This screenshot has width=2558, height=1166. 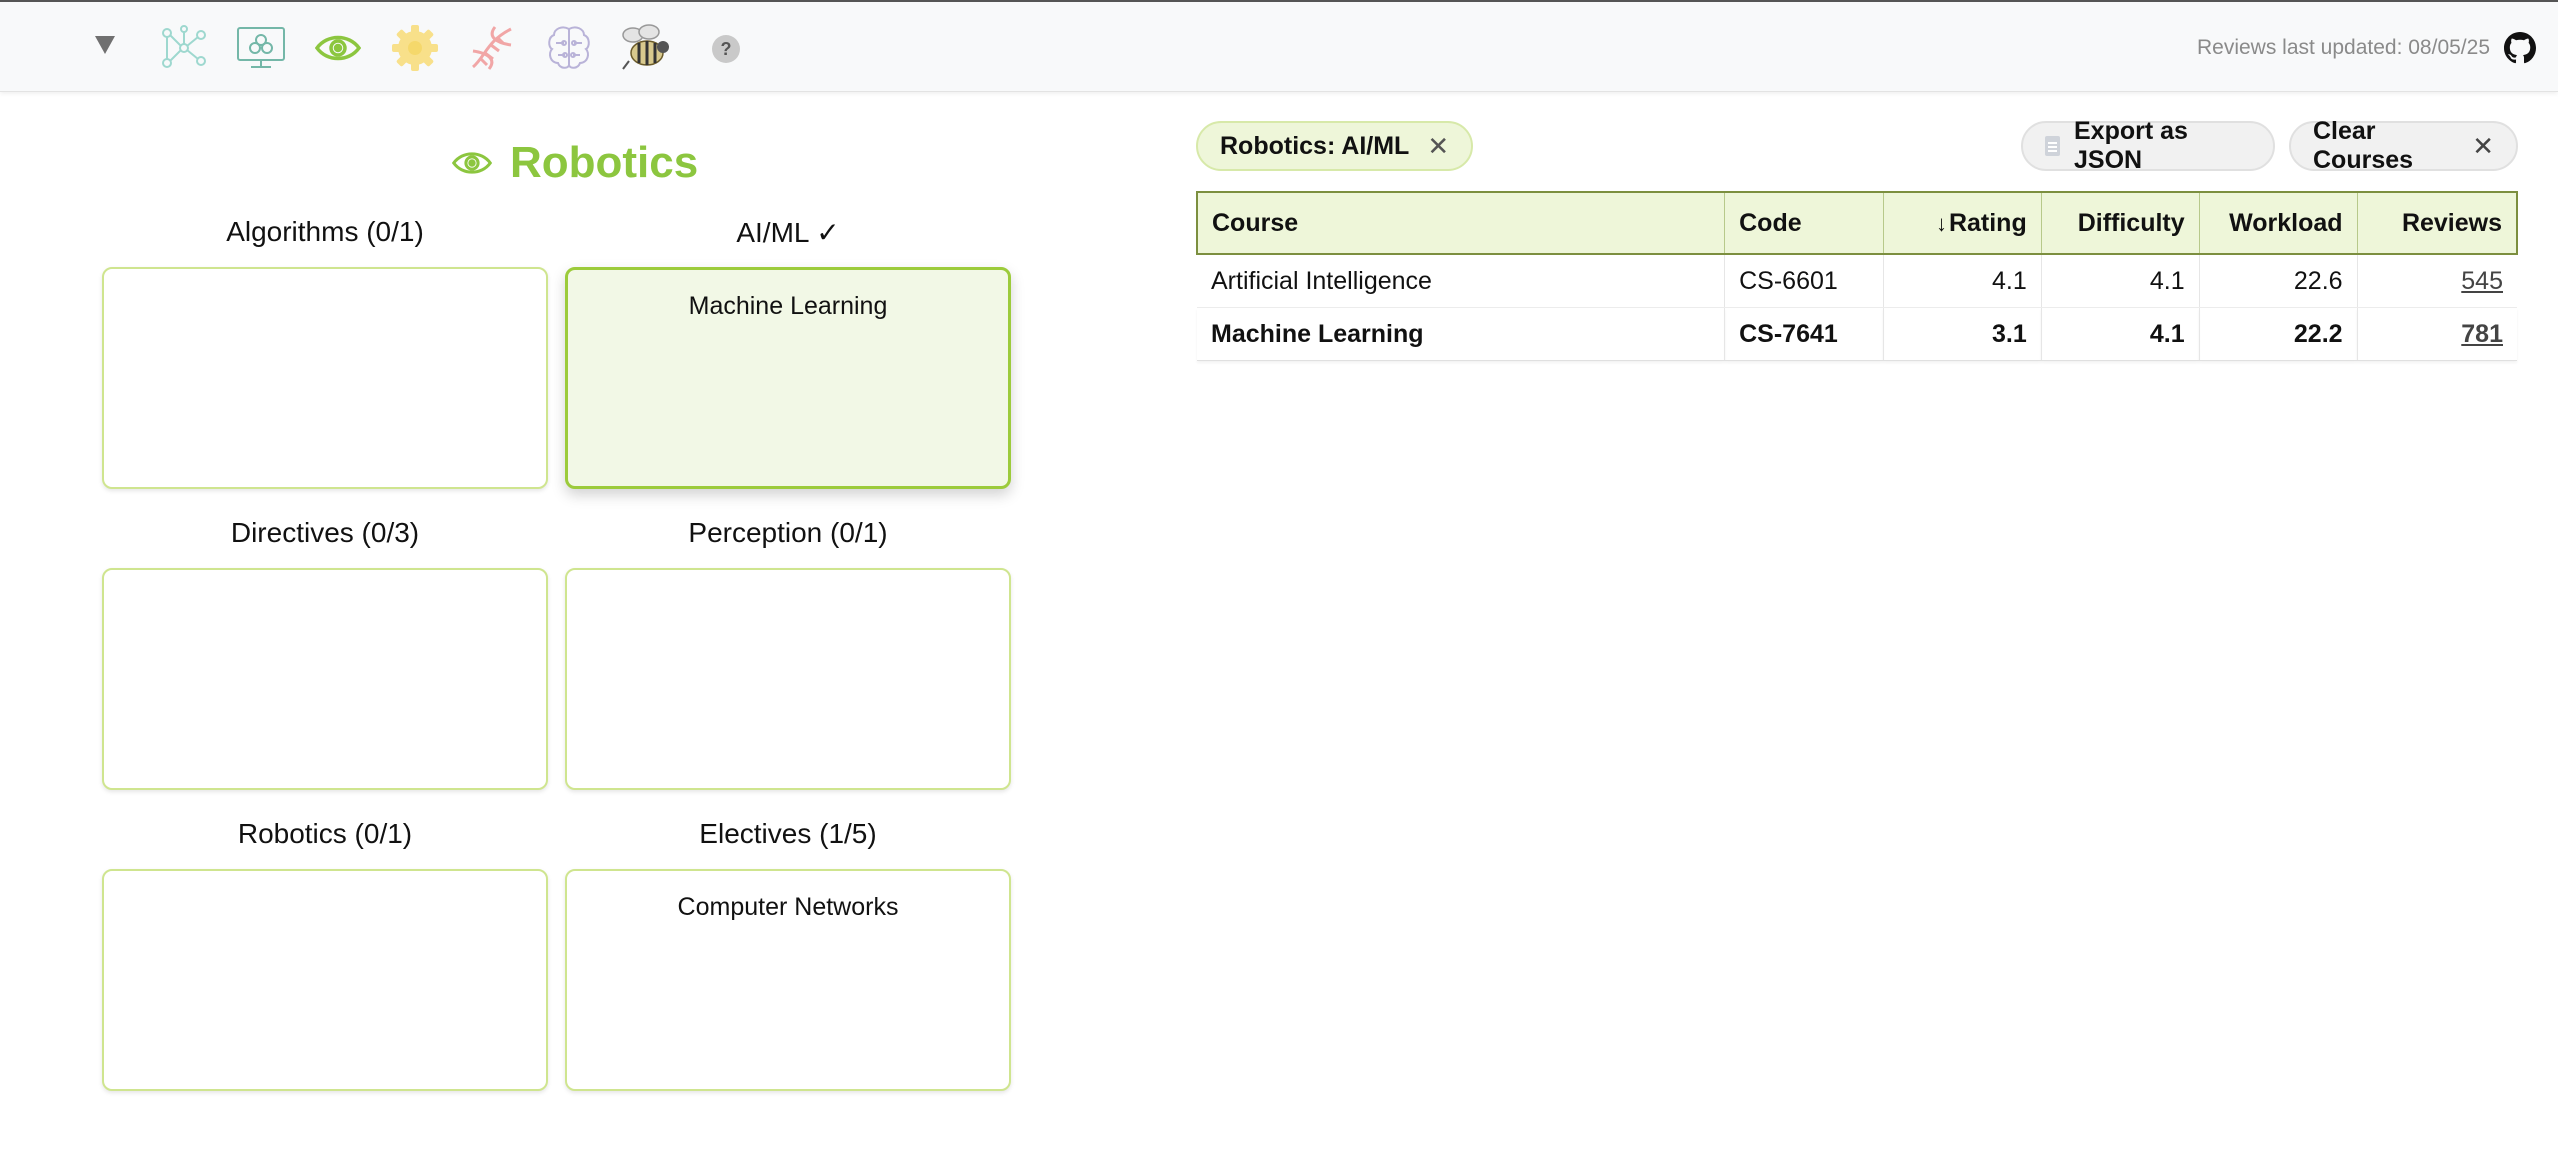 I want to click on group-label-electives: Electives (1/5), so click(x=788, y=833).